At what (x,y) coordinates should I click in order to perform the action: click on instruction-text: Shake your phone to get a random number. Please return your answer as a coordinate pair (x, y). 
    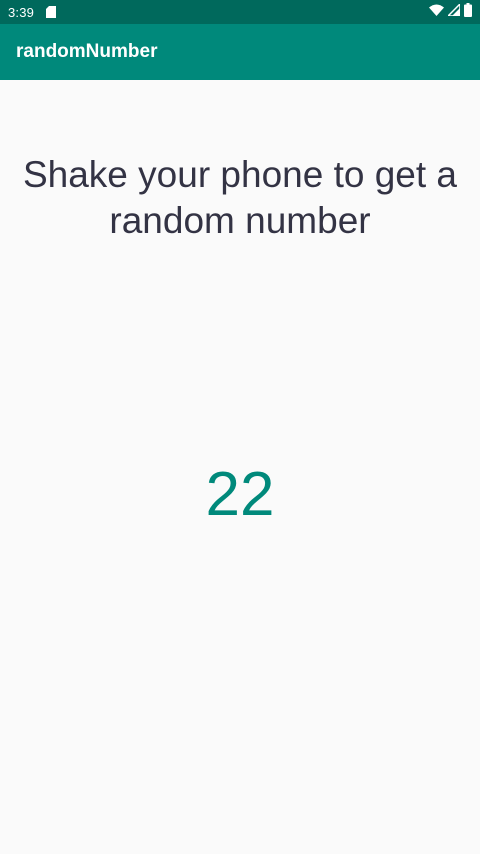
    Looking at the image, I should click on (240, 197).